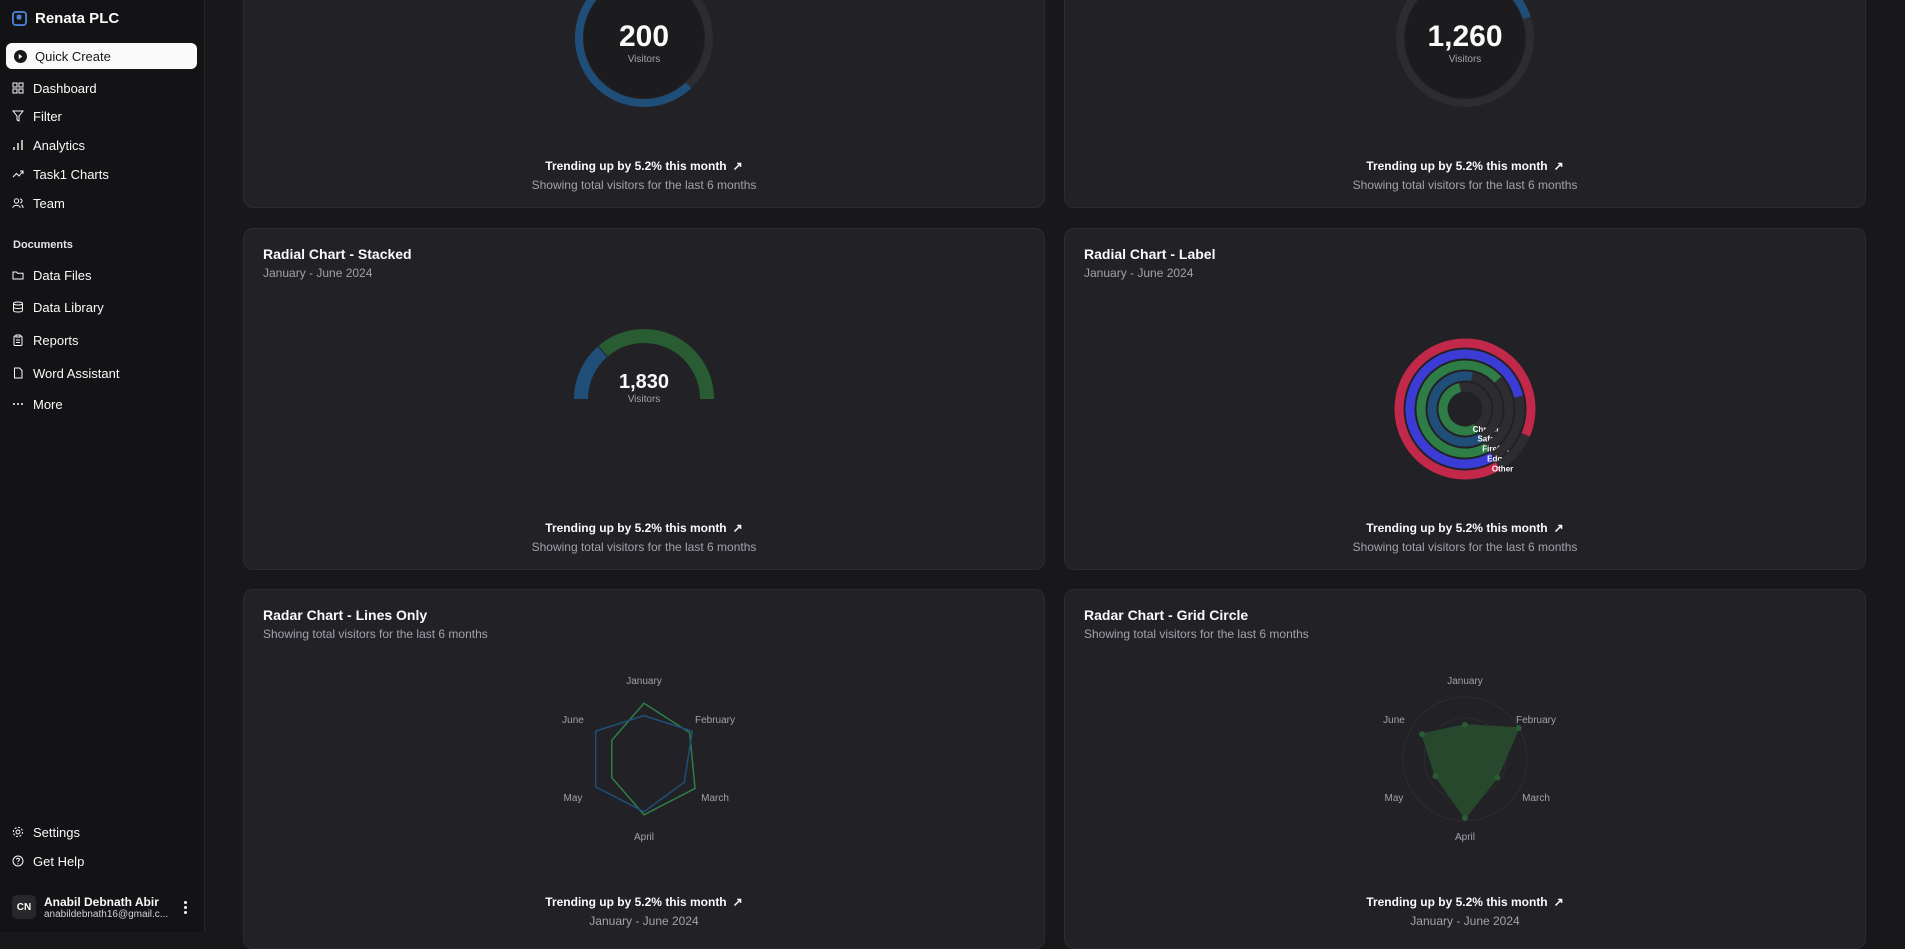  What do you see at coordinates (1465, 837) in the screenshot?
I see `radar-axis-label: April` at bounding box center [1465, 837].